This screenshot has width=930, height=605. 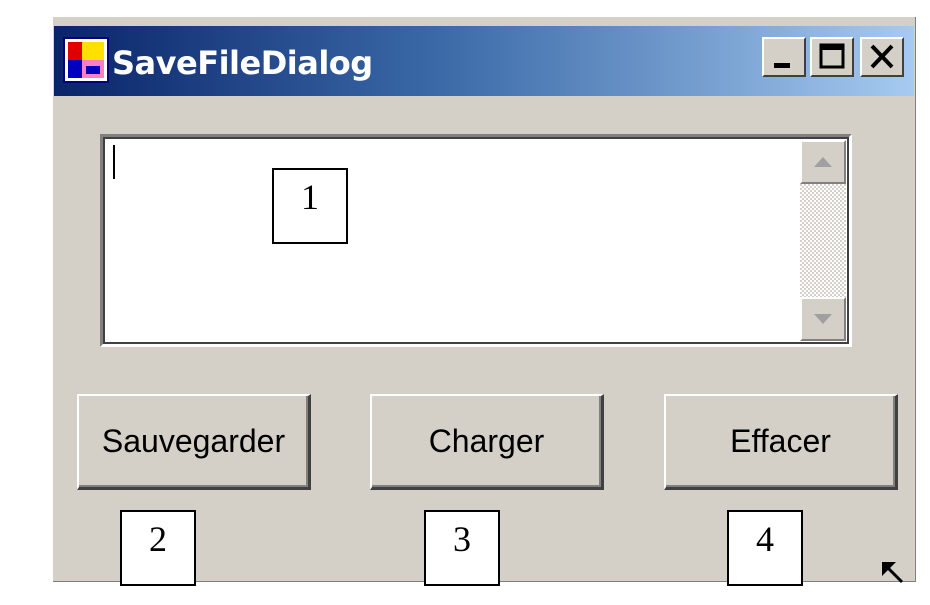 I want to click on scroll-up-arrow-icon, so click(x=823, y=162).